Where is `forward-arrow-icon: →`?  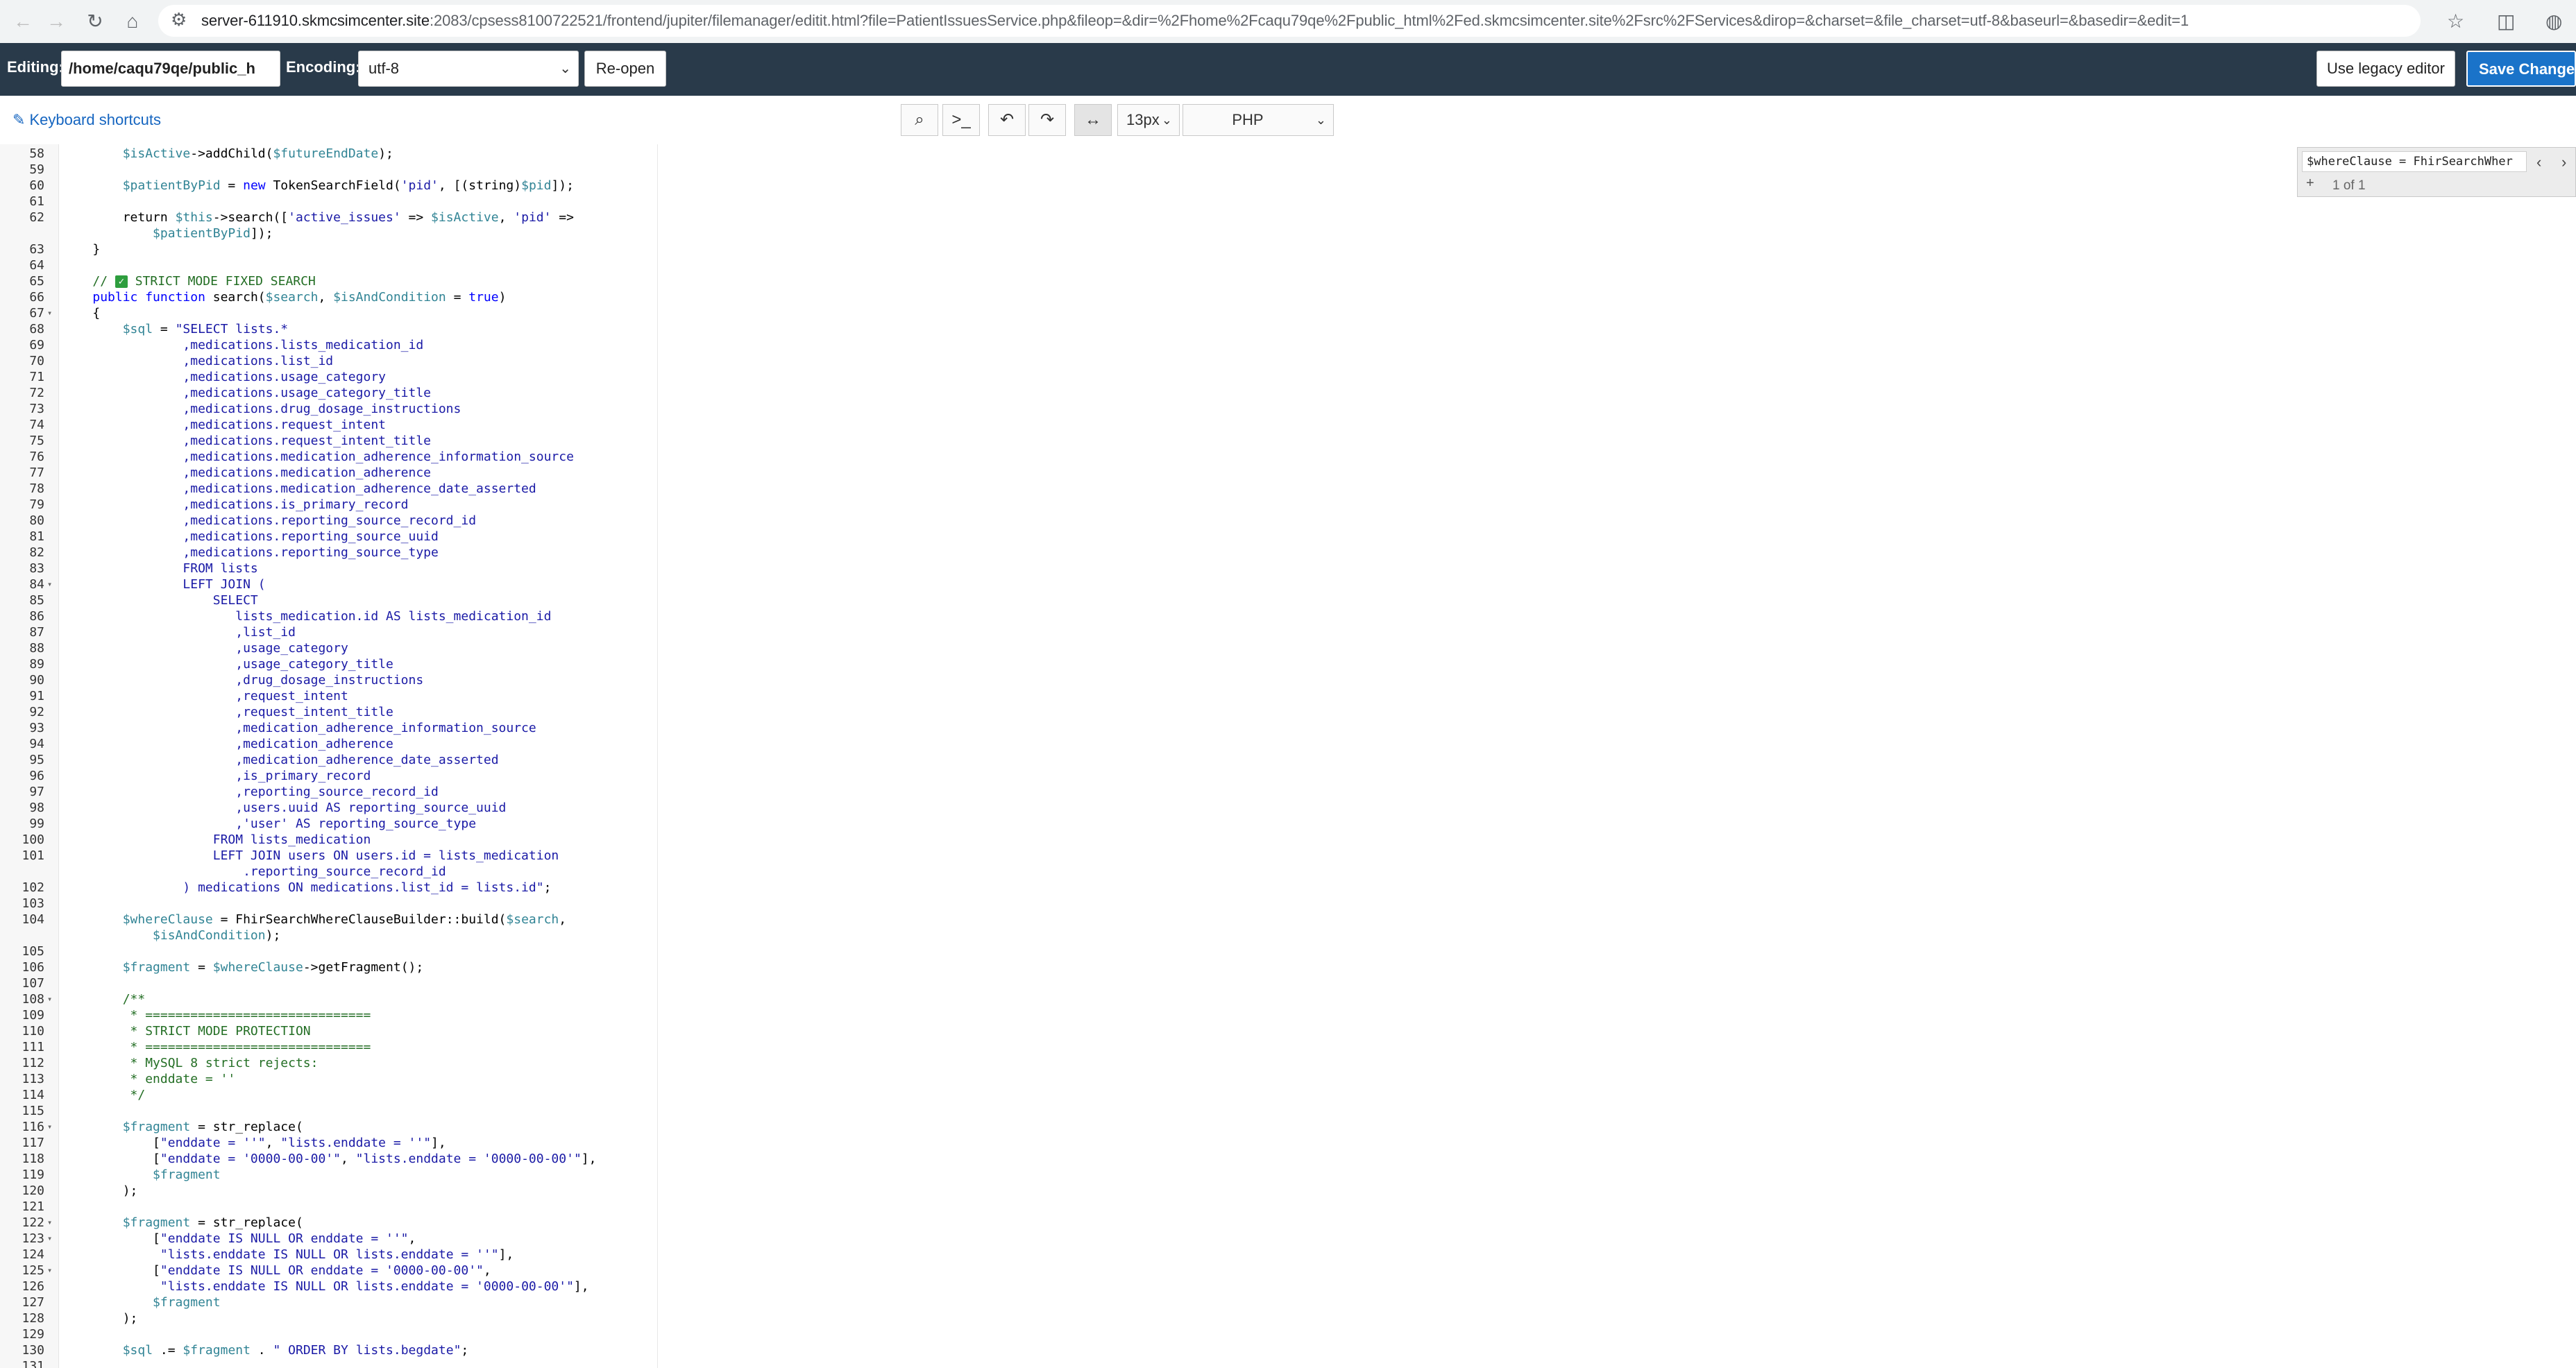 forward-arrow-icon: → is located at coordinates (56, 21).